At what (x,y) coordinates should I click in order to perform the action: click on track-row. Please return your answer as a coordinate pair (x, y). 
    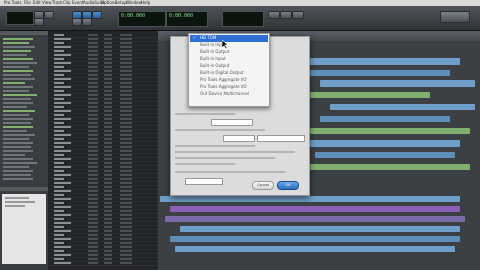
    Looking at the image, I should click on (103, 263).